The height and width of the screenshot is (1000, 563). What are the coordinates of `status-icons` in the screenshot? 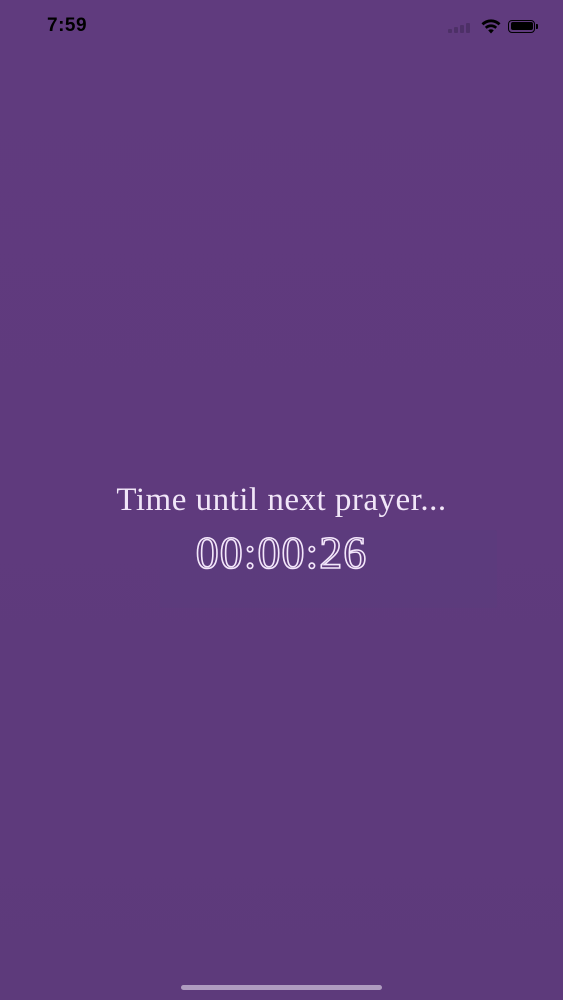 It's located at (494, 26).